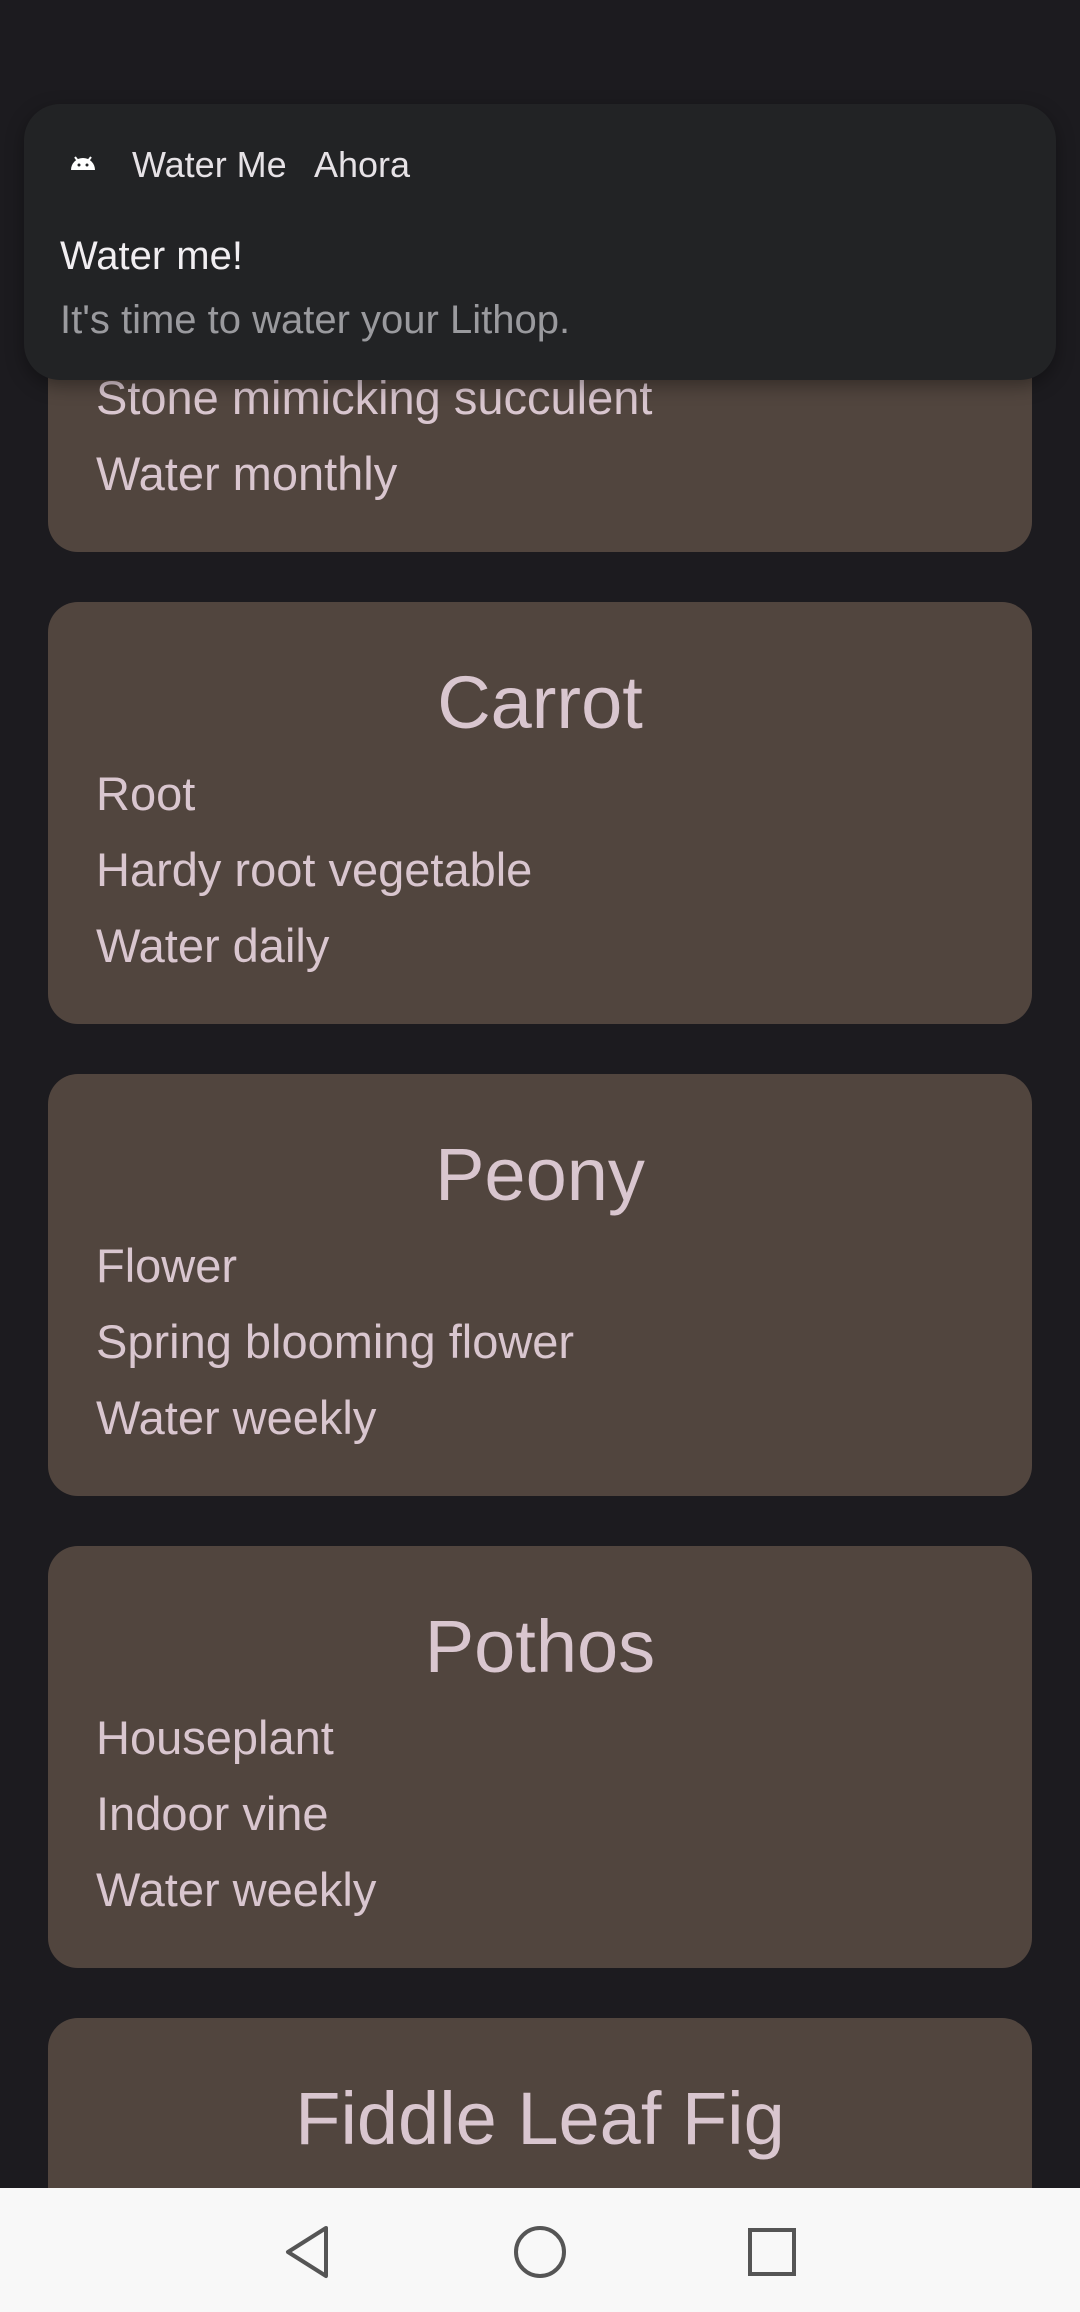 The image size is (1080, 2312). What do you see at coordinates (215, 1737) in the screenshot?
I see `plant-type: Houseplant` at bounding box center [215, 1737].